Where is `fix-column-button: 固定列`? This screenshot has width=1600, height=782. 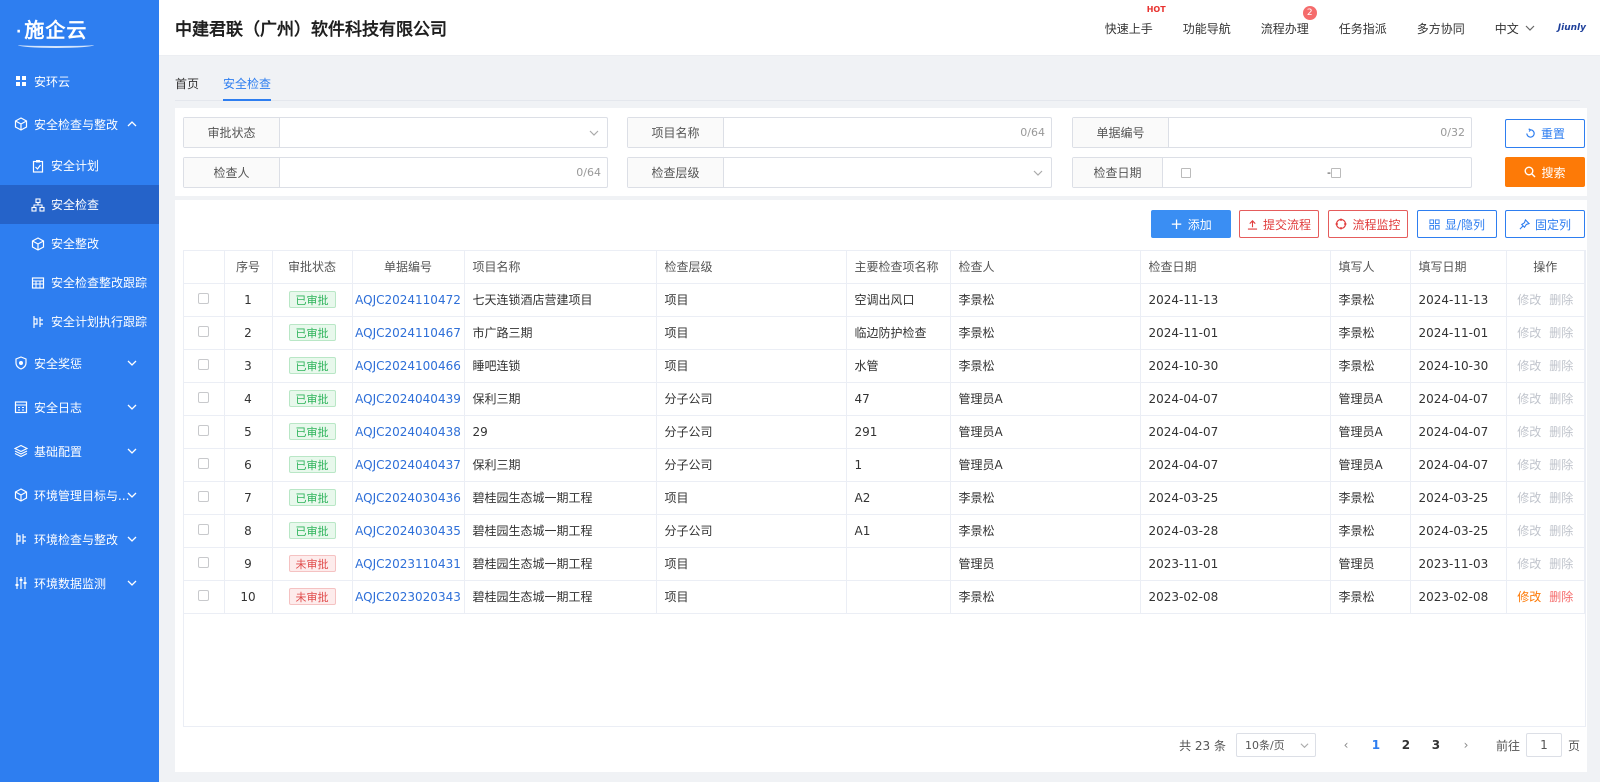 fix-column-button: 固定列 is located at coordinates (1545, 224).